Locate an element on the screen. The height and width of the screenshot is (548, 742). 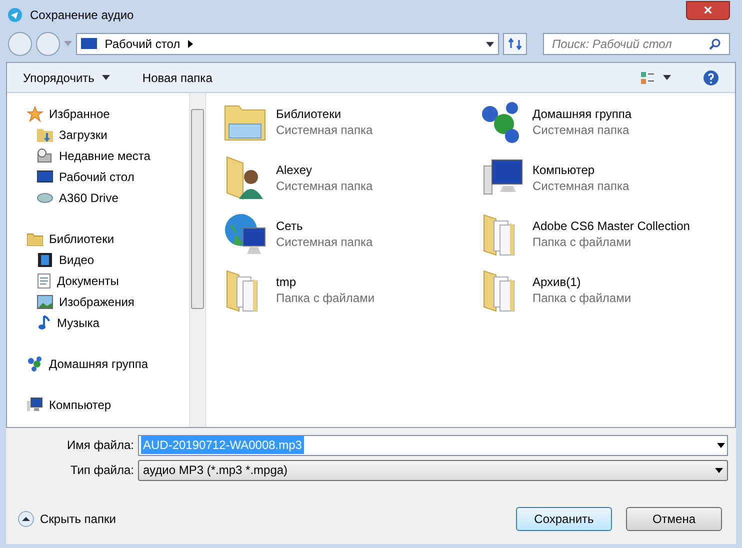
globe-monitor-icon is located at coordinates (245, 234).